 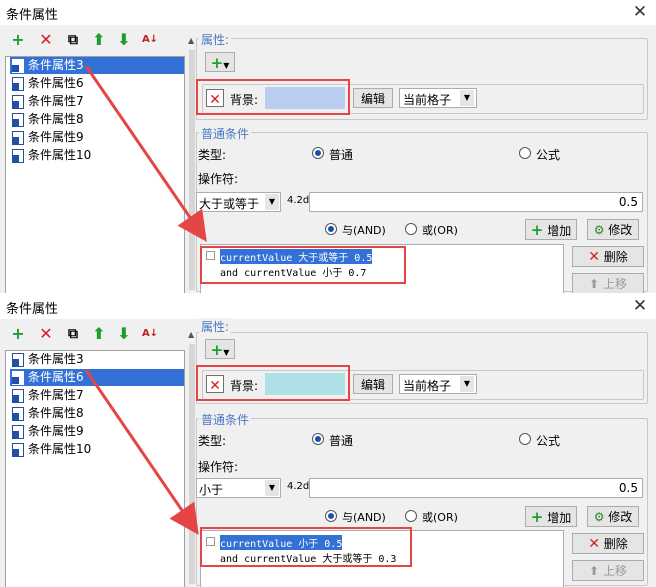 What do you see at coordinates (306, 547) in the screenshot?
I see `annotation-box-conditions` at bounding box center [306, 547].